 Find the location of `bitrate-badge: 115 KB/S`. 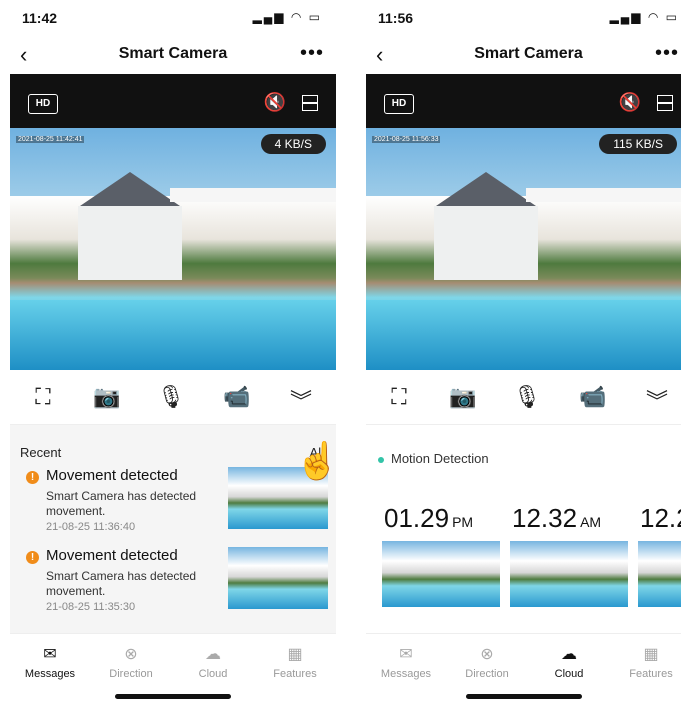

bitrate-badge: 115 KB/S is located at coordinates (638, 144).